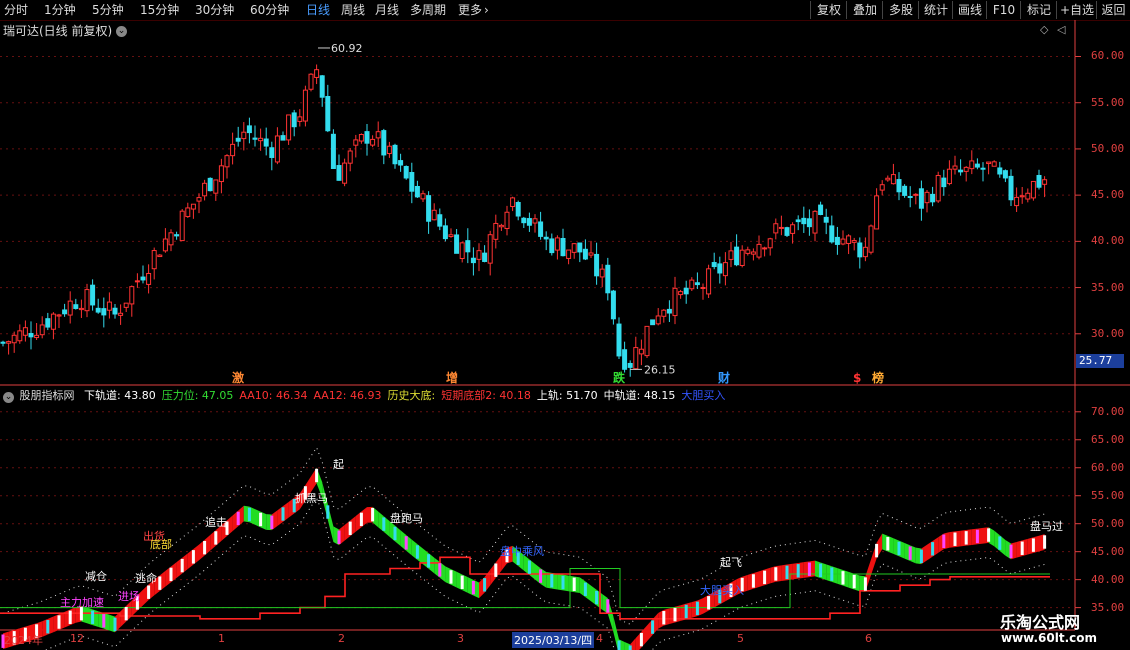 This screenshot has width=1130, height=650. I want to click on last-price-badge: 25.77, so click(1100, 361).